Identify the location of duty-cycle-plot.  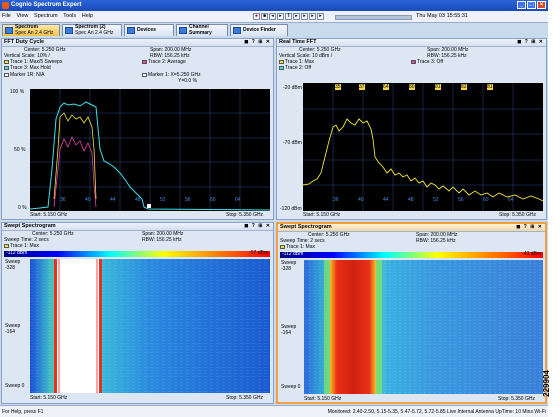
(150, 150).